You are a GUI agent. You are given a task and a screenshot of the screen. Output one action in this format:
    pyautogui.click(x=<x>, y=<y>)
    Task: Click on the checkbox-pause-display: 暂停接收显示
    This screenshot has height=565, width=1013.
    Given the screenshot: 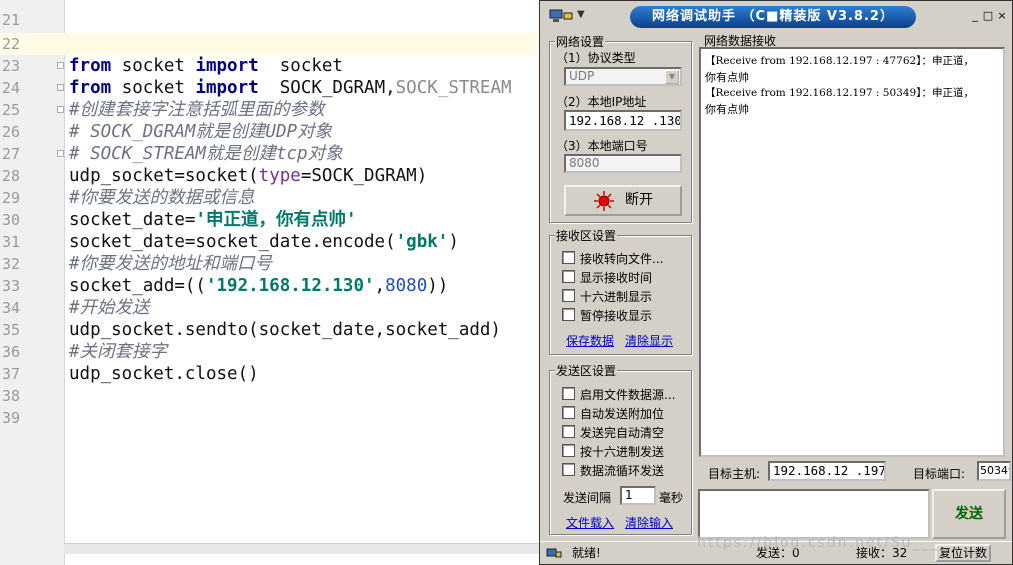 What is the action you would take?
    pyautogui.click(x=607, y=315)
    